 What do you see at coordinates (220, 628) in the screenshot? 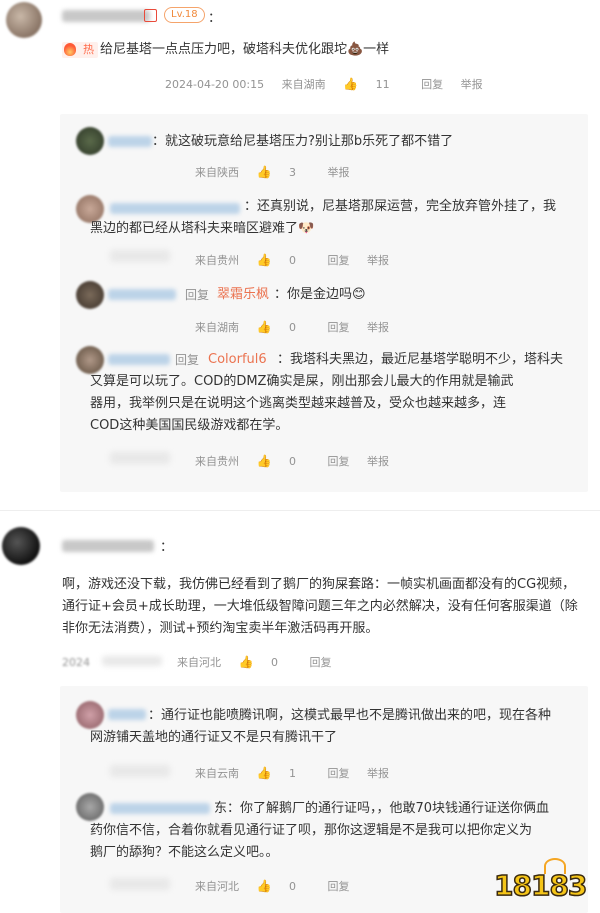
I see `comment-text: 非你无法消费），测试+预约淘宝卖半年激活码再开服。` at bounding box center [220, 628].